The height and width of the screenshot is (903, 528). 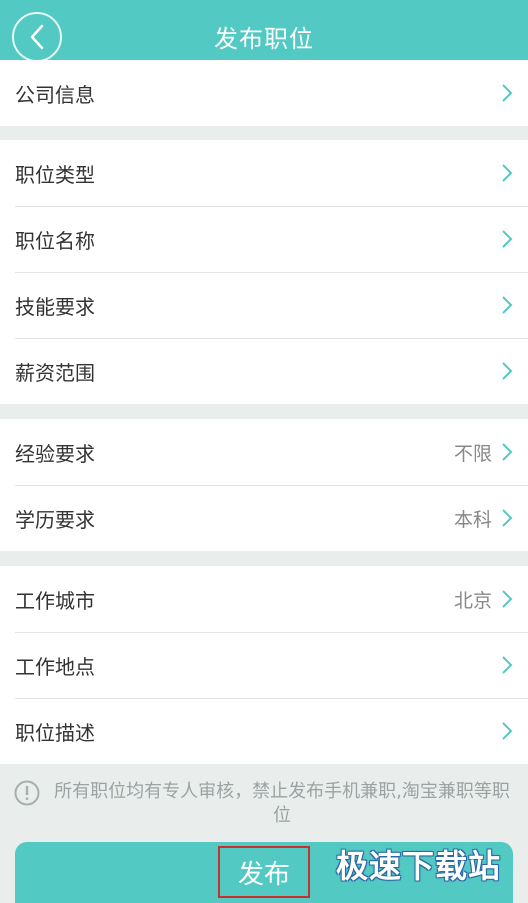 What do you see at coordinates (264, 173) in the screenshot?
I see `row-position-type: 职位类型` at bounding box center [264, 173].